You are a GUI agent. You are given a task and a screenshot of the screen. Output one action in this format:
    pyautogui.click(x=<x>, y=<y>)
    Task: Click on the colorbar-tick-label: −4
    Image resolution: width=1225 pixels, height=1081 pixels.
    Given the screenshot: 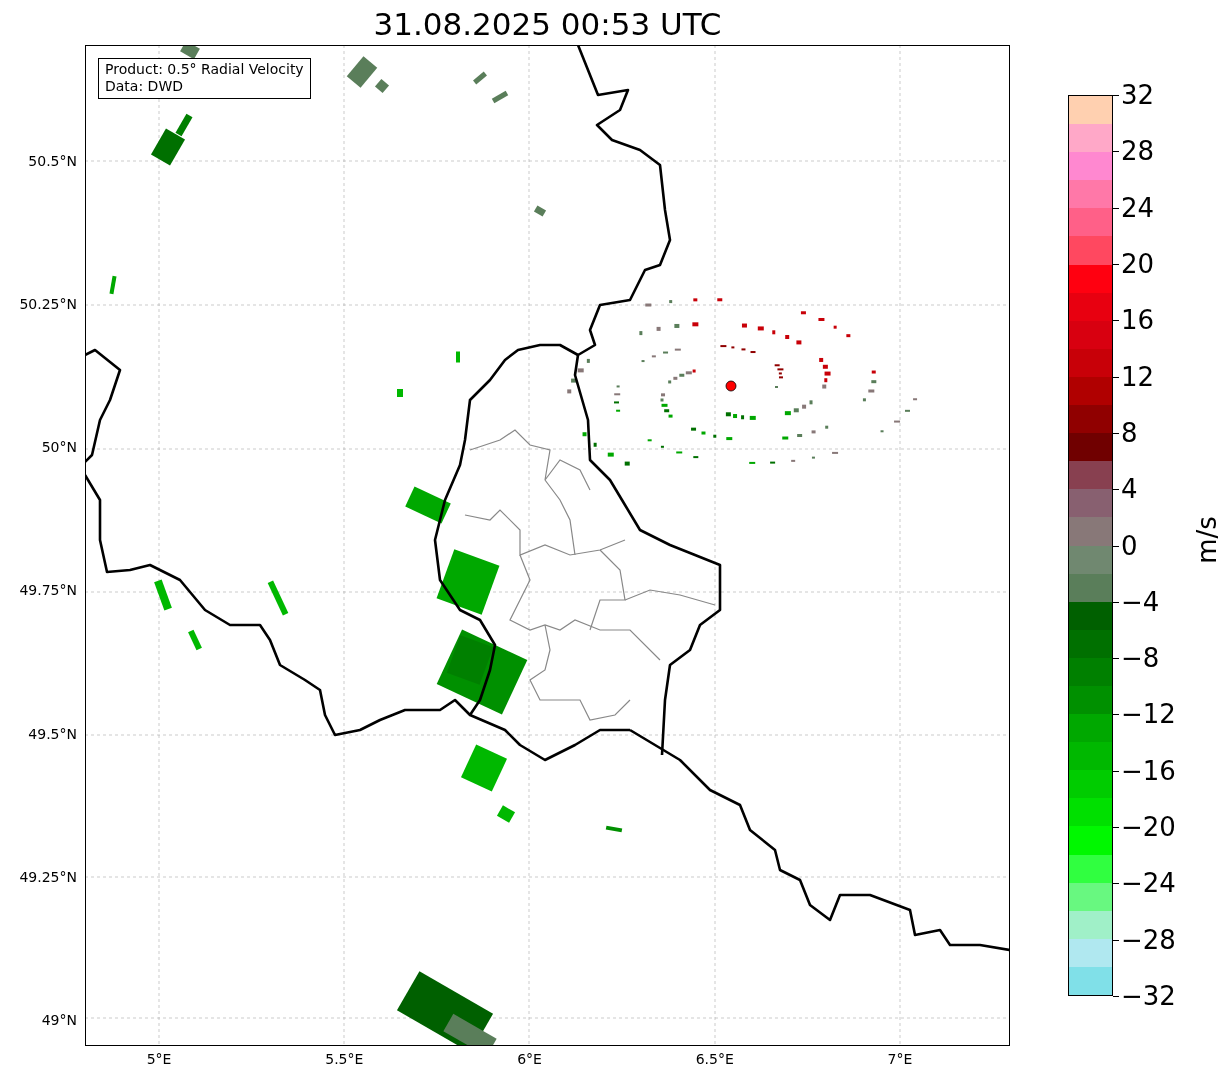 What is the action you would take?
    pyautogui.click(x=1140, y=601)
    